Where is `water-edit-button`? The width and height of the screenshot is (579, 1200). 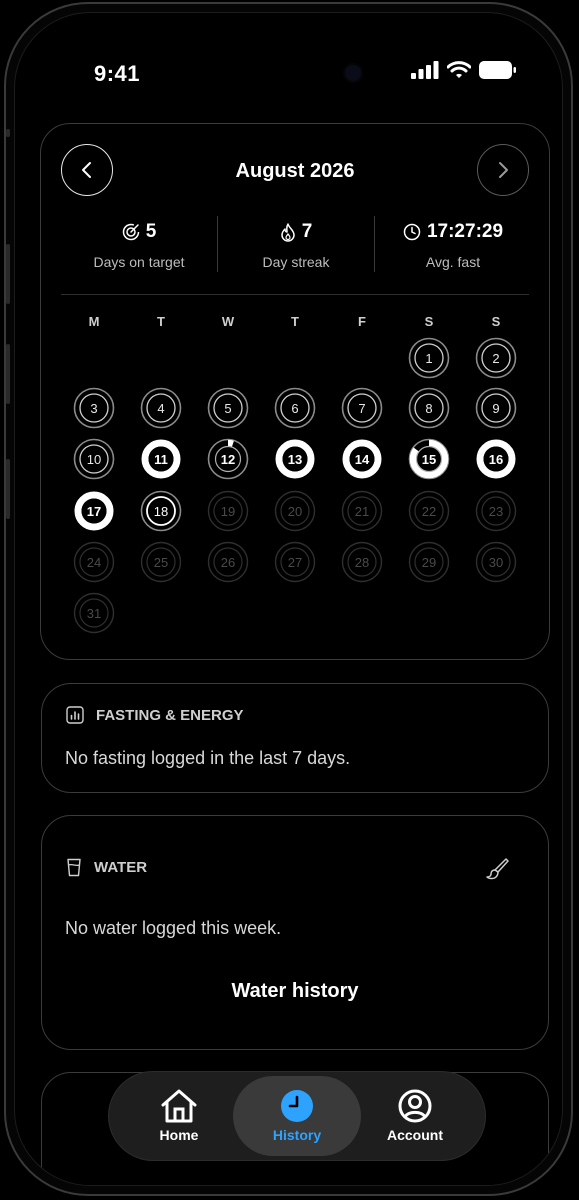
water-edit-button is located at coordinates (497, 869).